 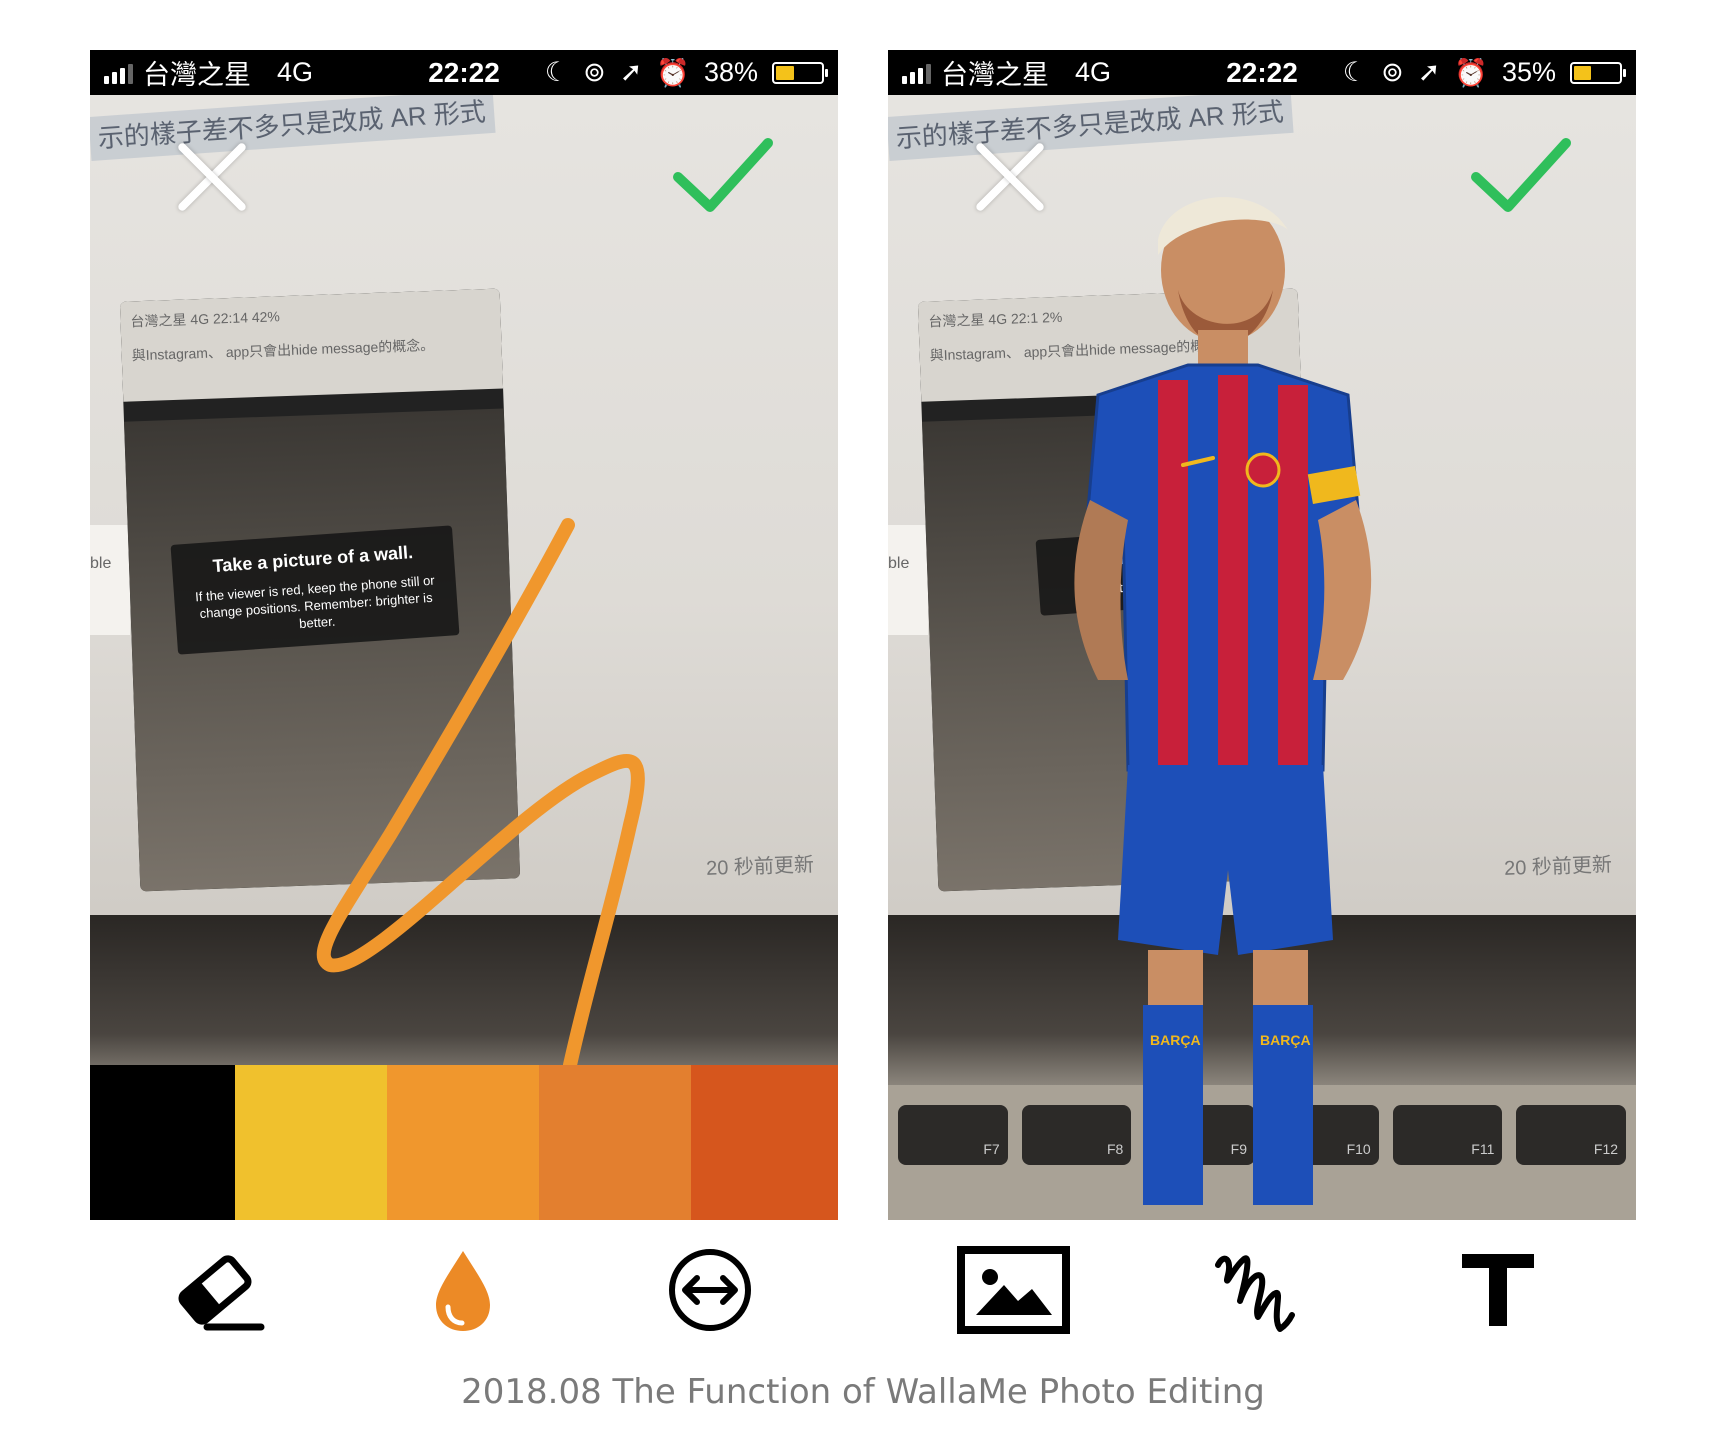 I want to click on key-f12: F12, so click(x=1571, y=1135).